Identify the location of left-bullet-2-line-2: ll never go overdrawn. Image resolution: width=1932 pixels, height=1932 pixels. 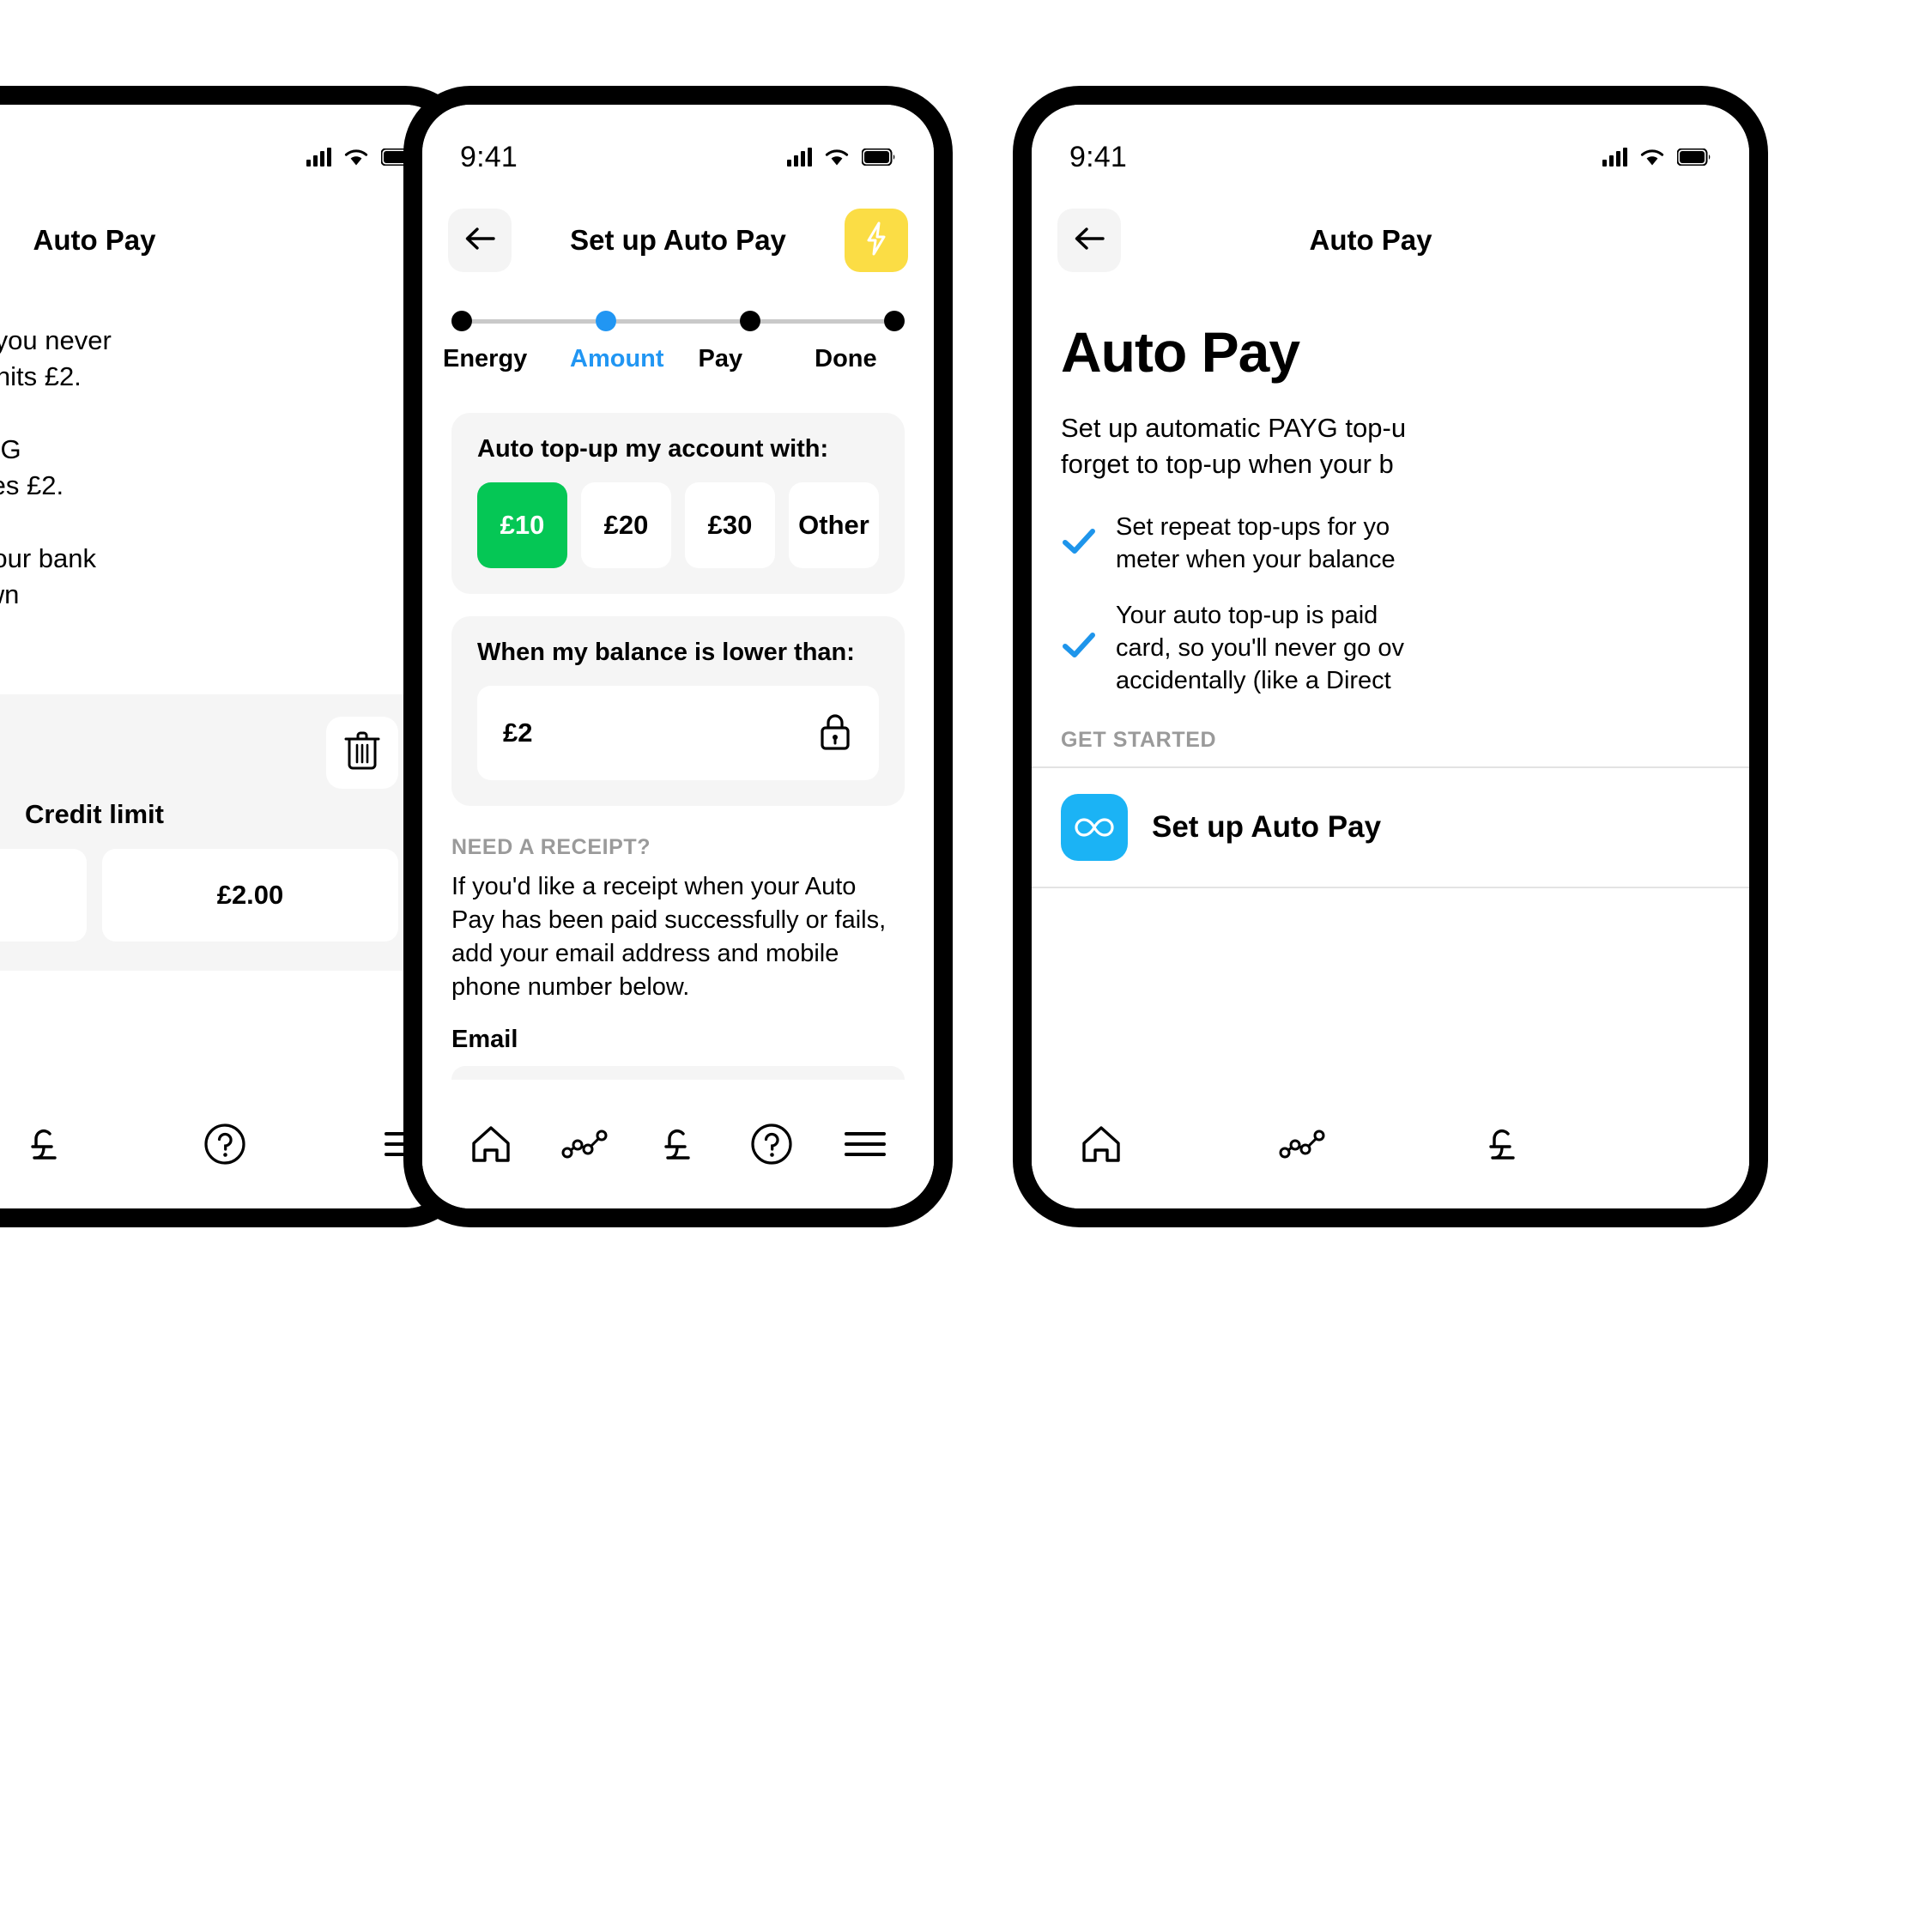
(10, 593).